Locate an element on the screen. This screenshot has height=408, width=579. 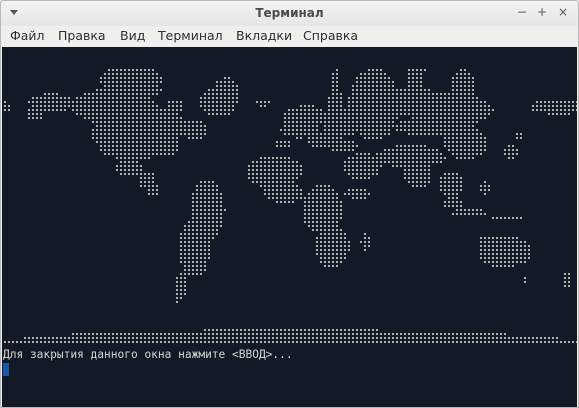
close-icon: × is located at coordinates (563, 12).